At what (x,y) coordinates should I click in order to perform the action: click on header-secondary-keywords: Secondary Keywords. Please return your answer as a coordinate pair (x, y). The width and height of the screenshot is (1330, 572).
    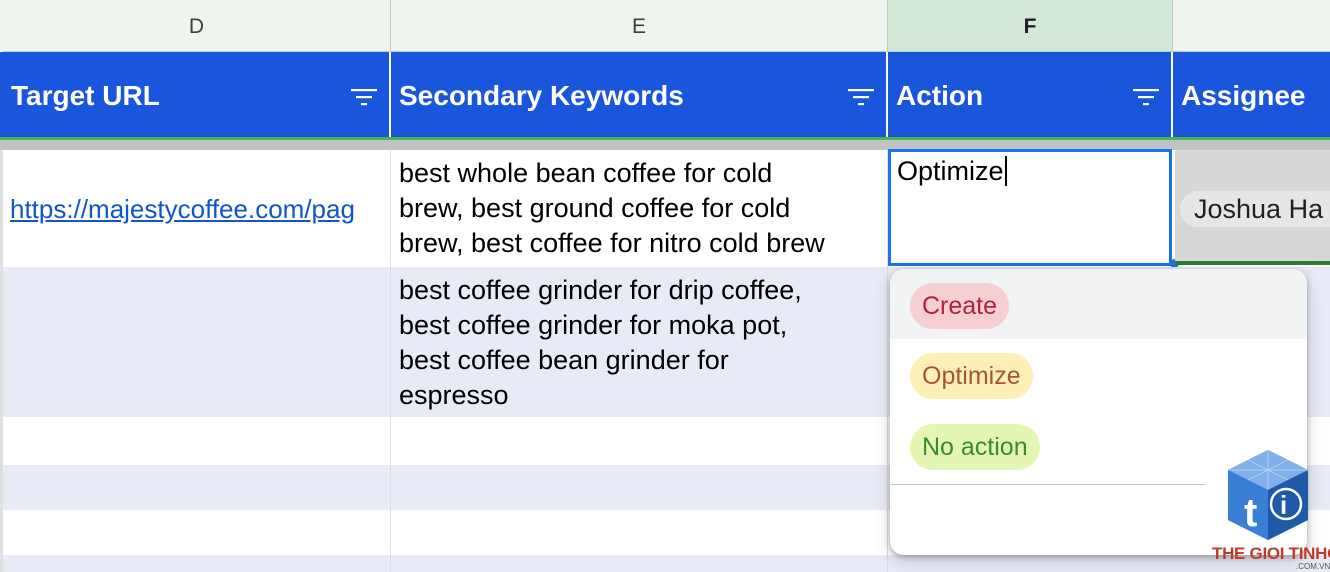
    Looking at the image, I should click on (639, 95).